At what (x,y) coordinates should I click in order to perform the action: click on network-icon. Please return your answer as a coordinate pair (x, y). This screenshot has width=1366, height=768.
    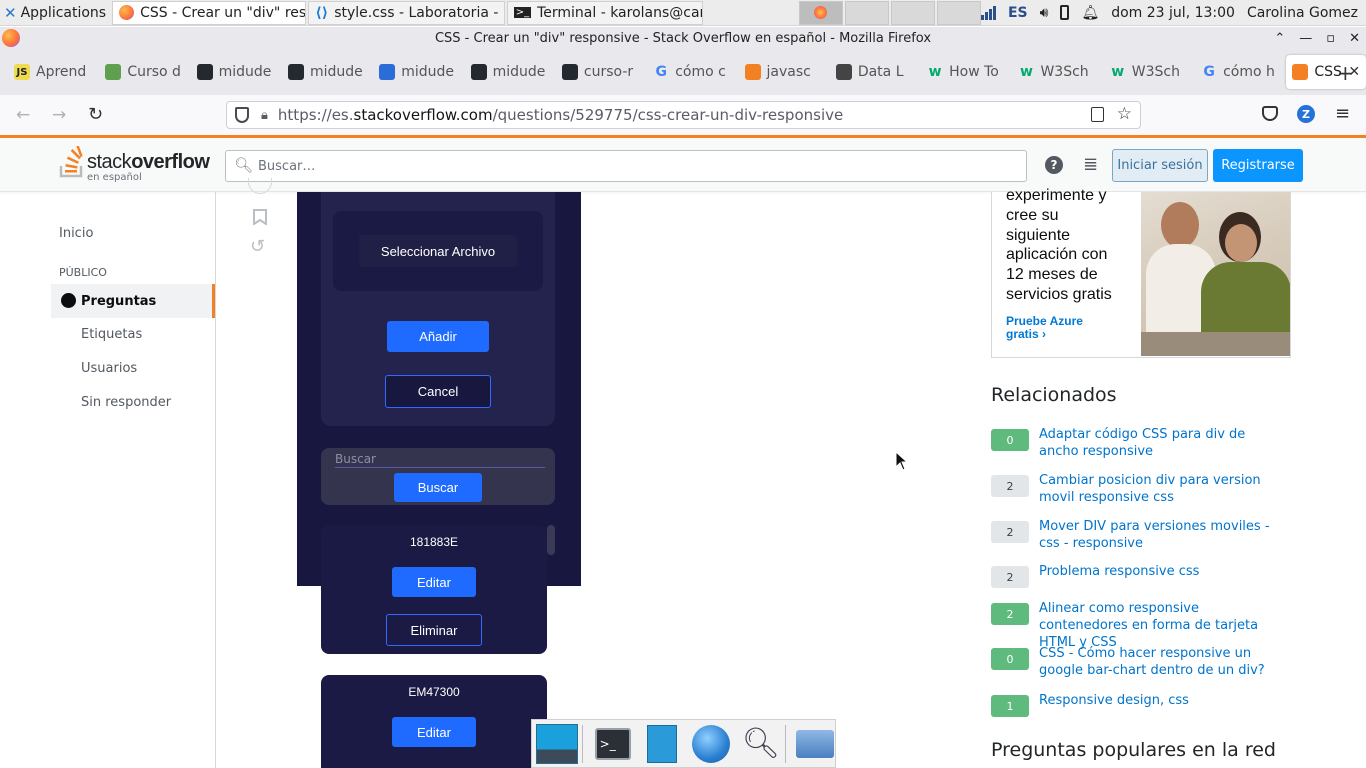
    Looking at the image, I should click on (988, 12).